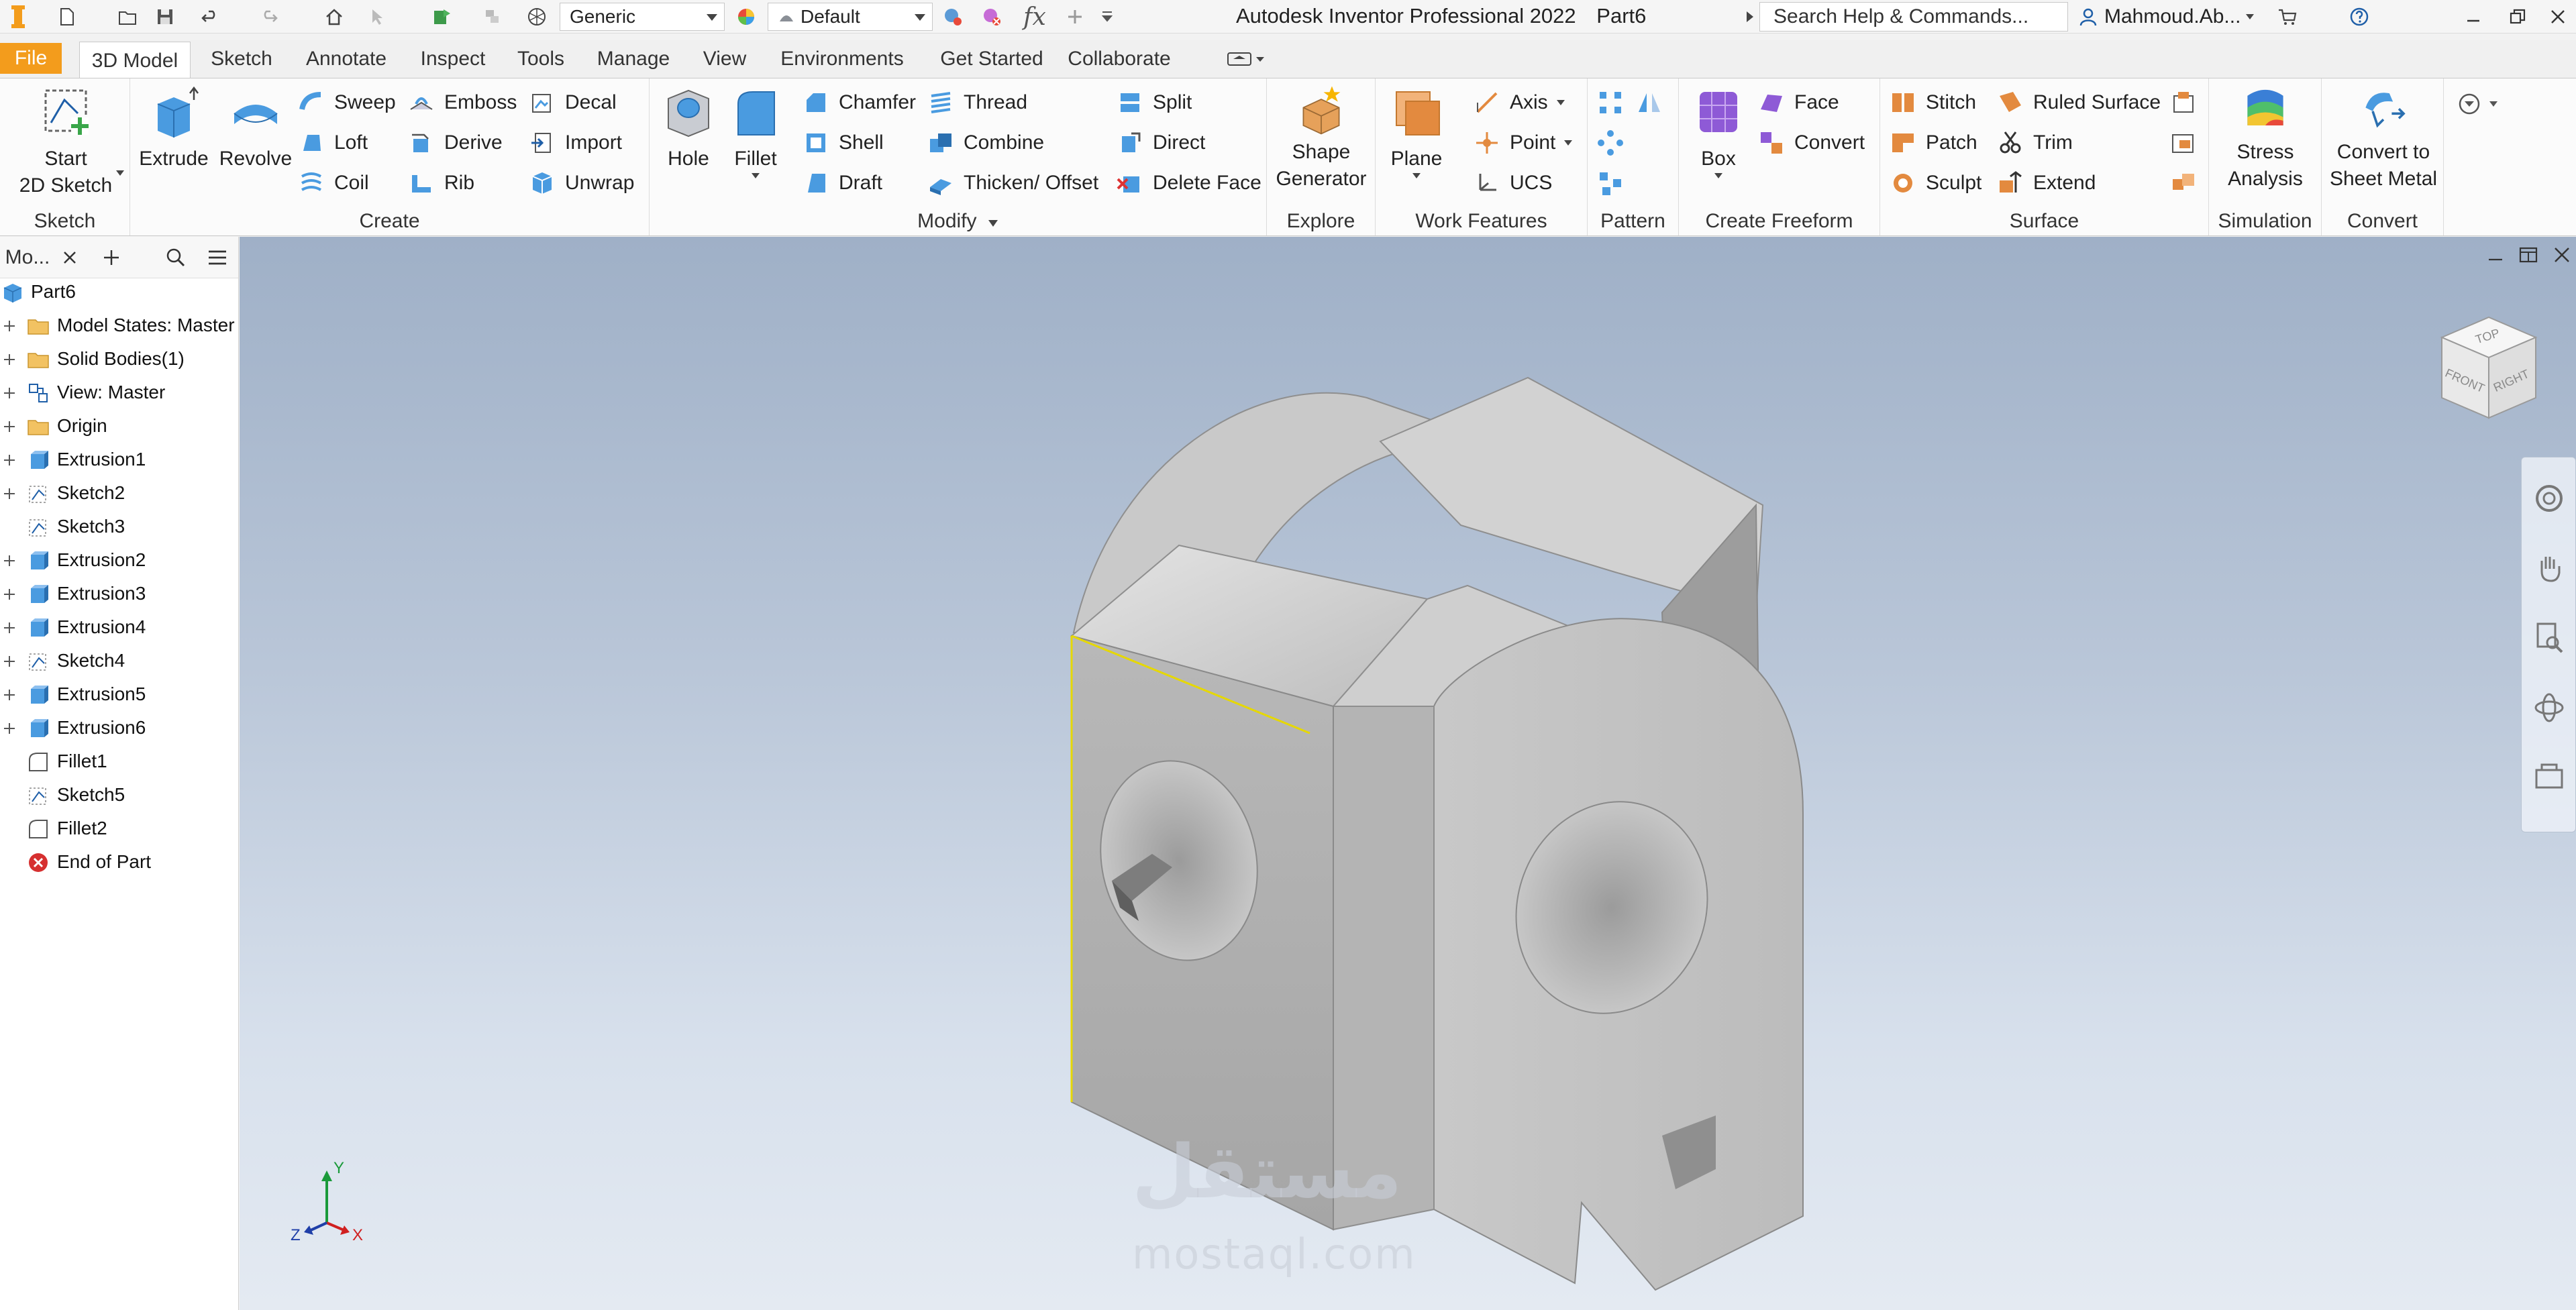 The height and width of the screenshot is (1310, 2576). Describe the element at coordinates (2549, 498) in the screenshot. I see `steering-wheel-icon` at that location.